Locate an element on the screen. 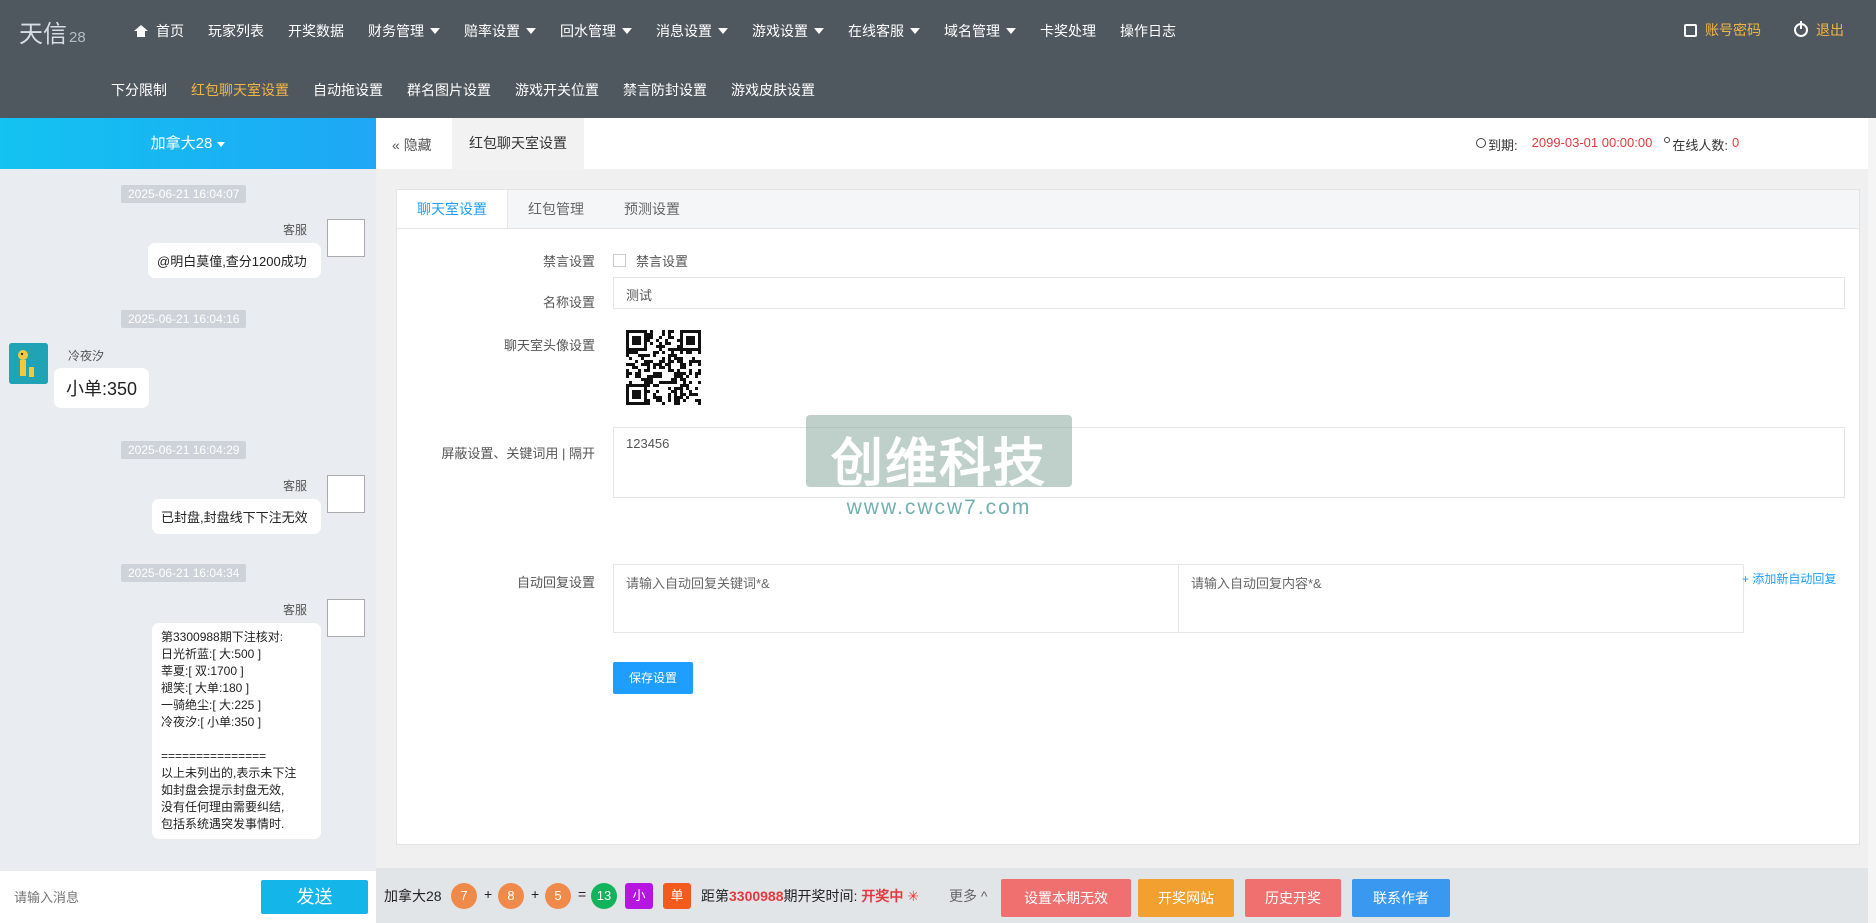  save-settings-button: 保存设置 is located at coordinates (653, 678).